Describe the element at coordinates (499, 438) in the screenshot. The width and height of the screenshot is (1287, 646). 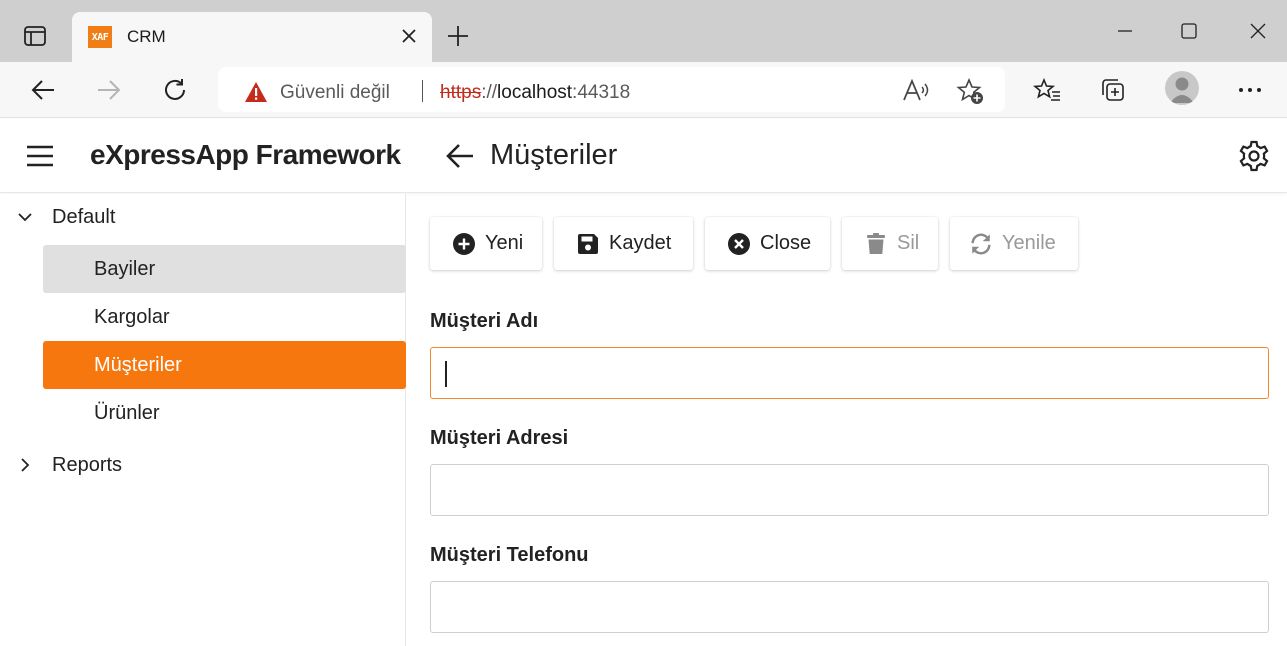
I see `customer-address-label: Müşteri Adresi` at that location.